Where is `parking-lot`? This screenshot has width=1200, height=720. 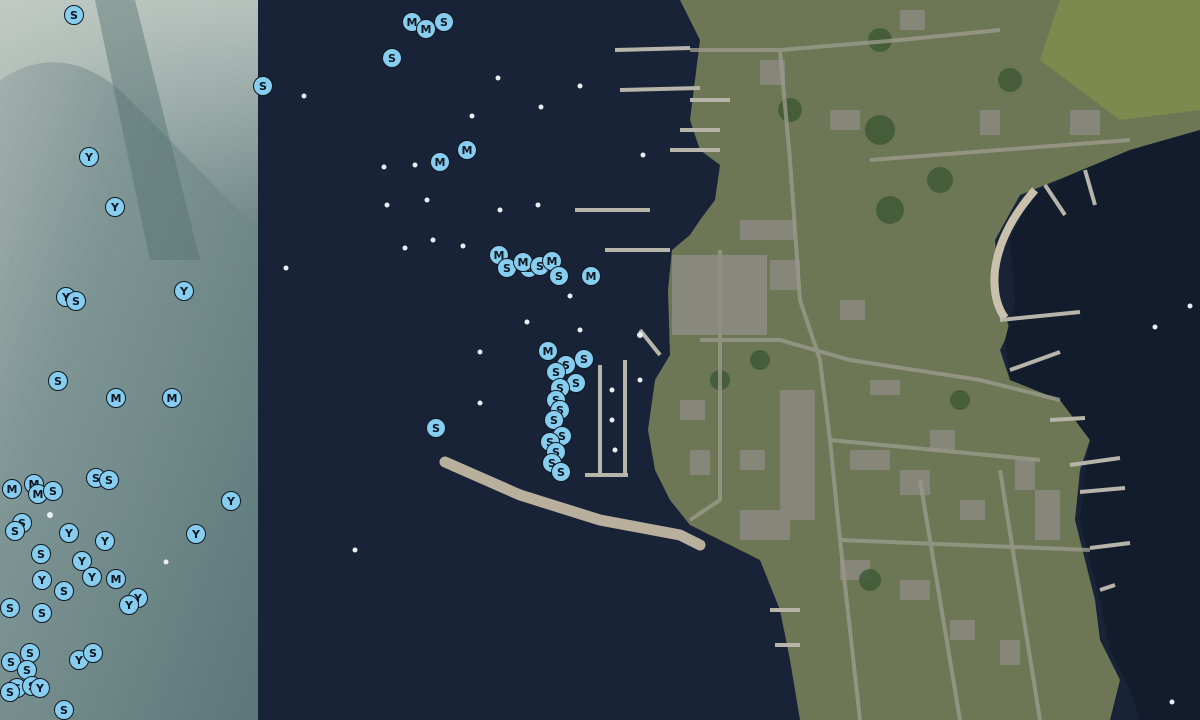
parking-lot is located at coordinates (719, 295).